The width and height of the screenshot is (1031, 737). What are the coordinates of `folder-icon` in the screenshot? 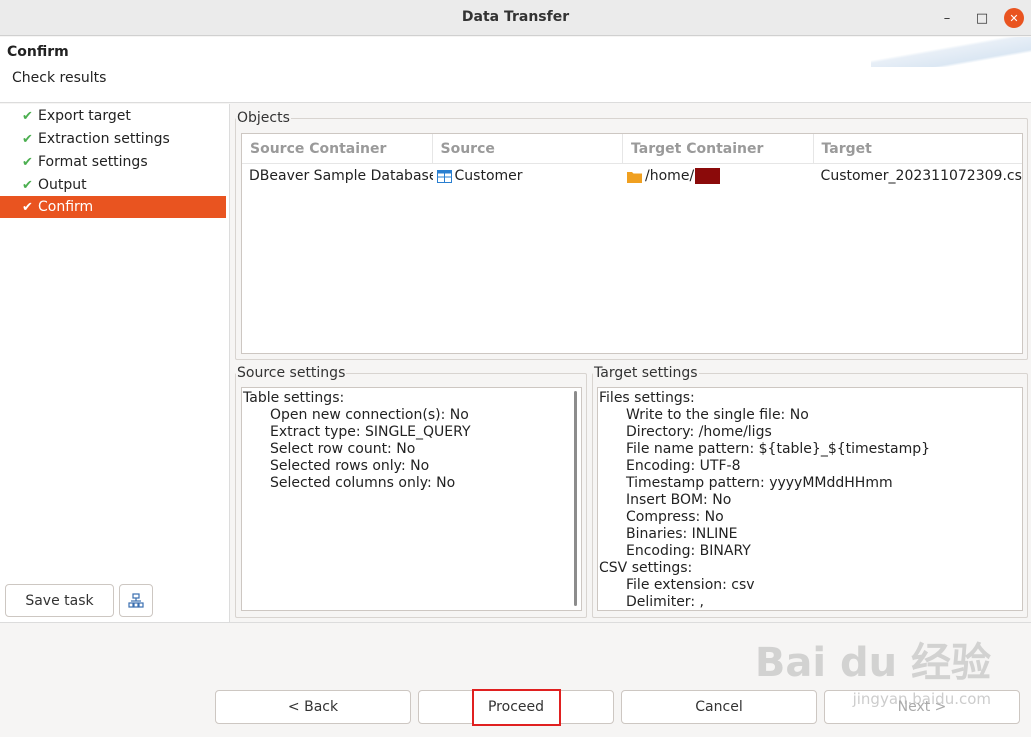 It's located at (635, 177).